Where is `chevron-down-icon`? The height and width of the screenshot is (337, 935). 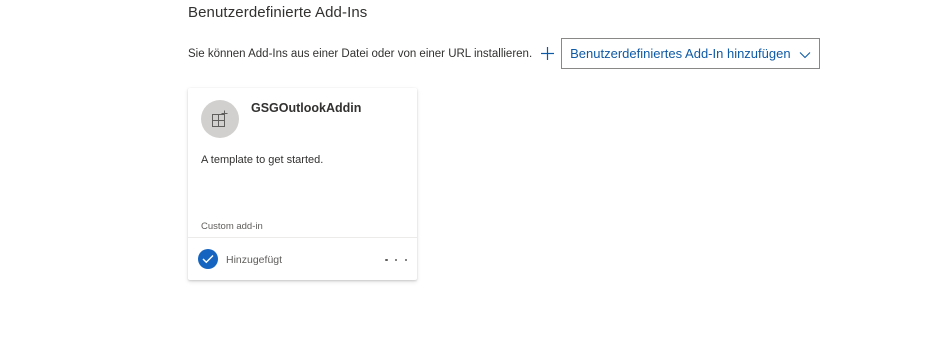
chevron-down-icon is located at coordinates (804, 55).